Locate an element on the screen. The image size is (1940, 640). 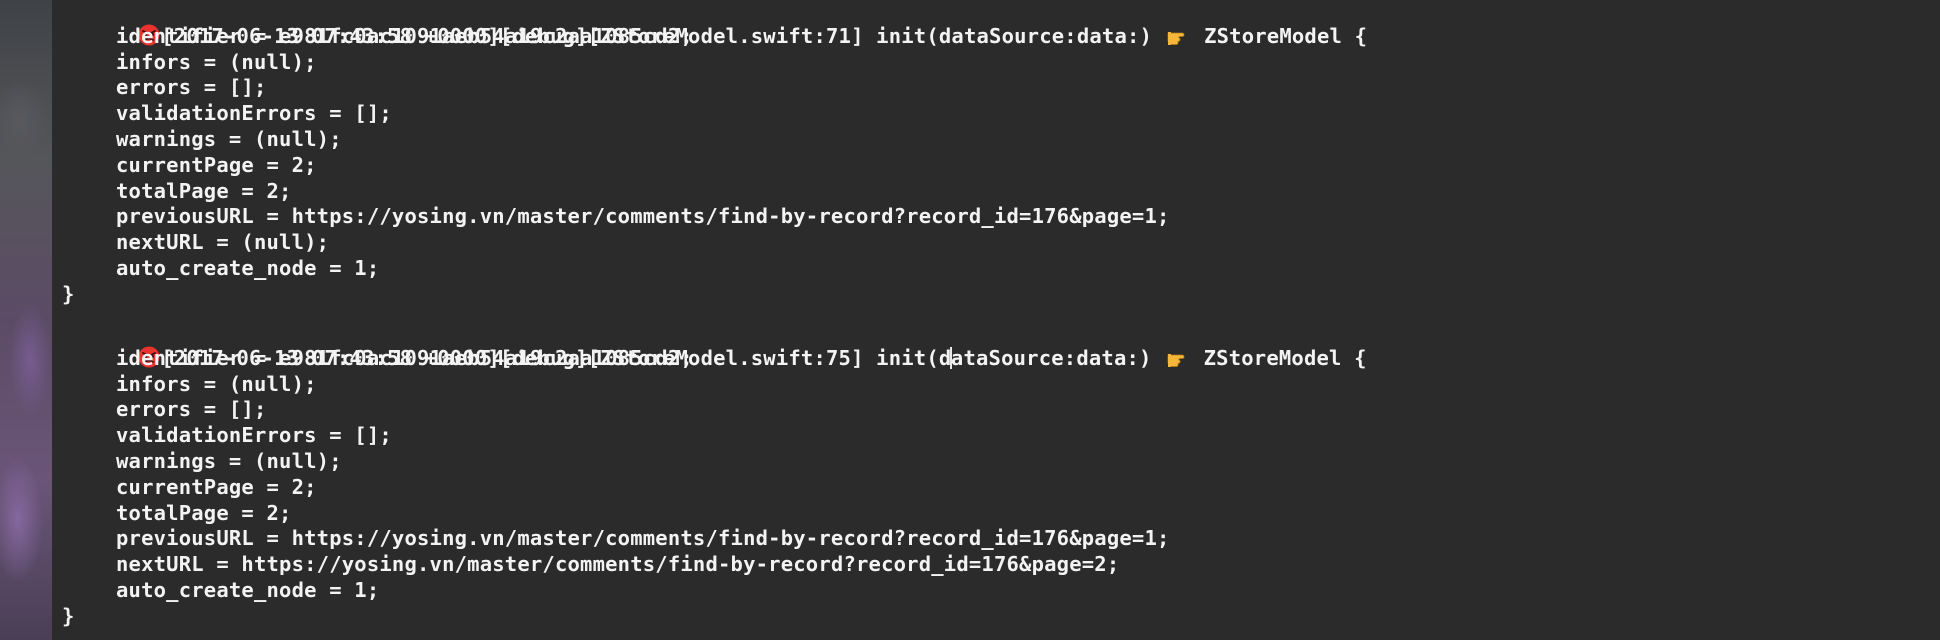
desktop-wallpaper-strip is located at coordinates (26, 320).